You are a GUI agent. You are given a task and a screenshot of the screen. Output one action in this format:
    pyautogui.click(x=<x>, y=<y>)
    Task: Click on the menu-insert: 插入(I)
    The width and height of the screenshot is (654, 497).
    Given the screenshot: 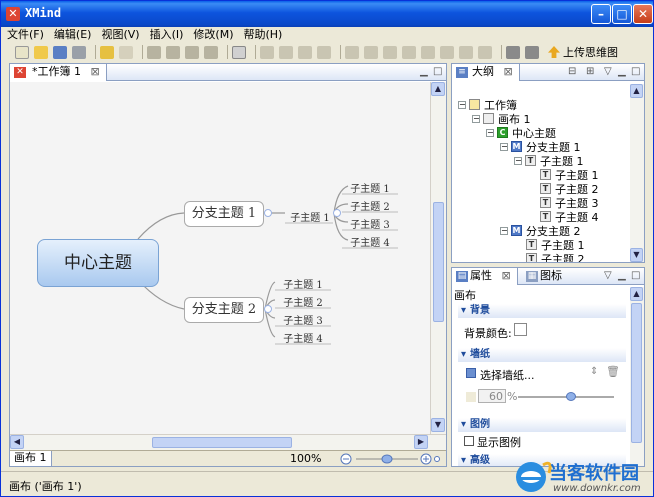 What is the action you would take?
    pyautogui.click(x=167, y=35)
    